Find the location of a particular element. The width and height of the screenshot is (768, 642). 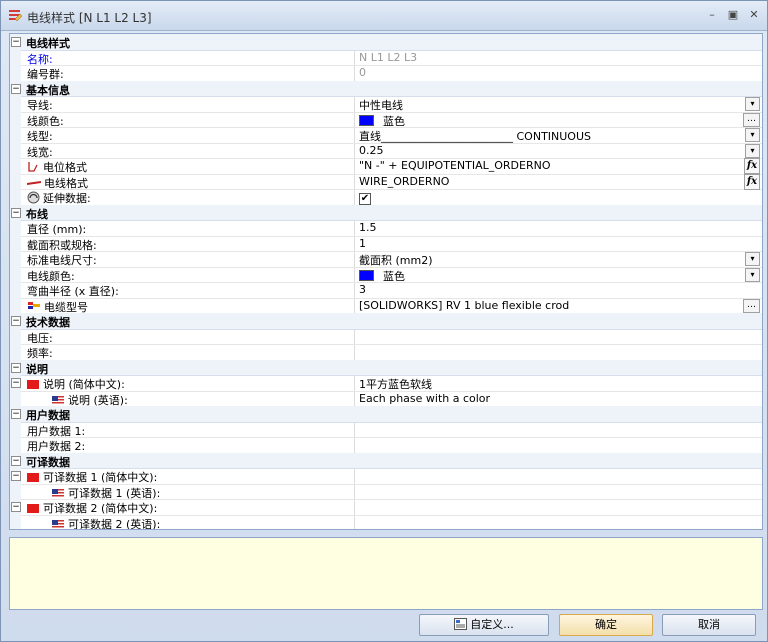

property-row: − 可译数据 2 (简体中文): is located at coordinates (386, 507).